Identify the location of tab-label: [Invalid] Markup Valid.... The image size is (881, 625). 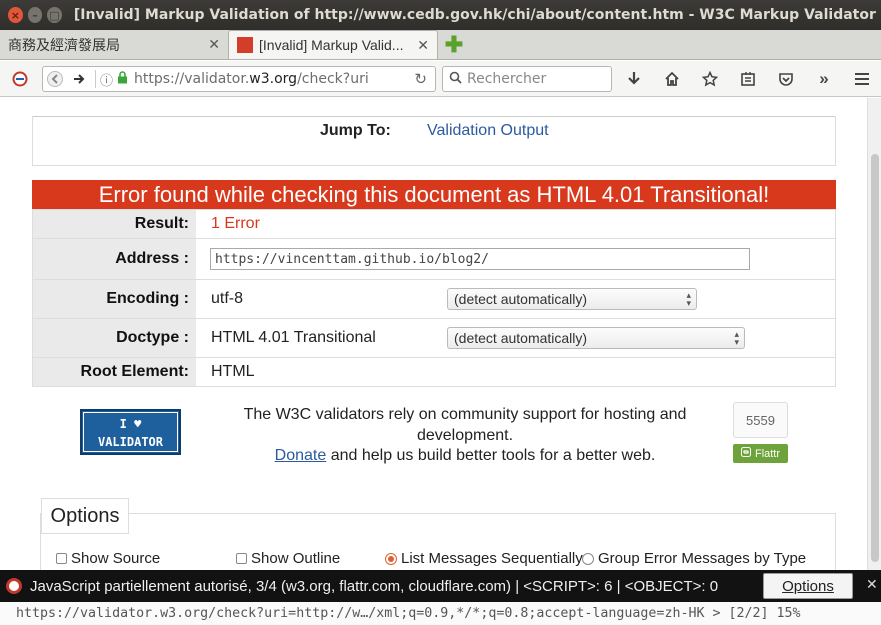
(331, 45).